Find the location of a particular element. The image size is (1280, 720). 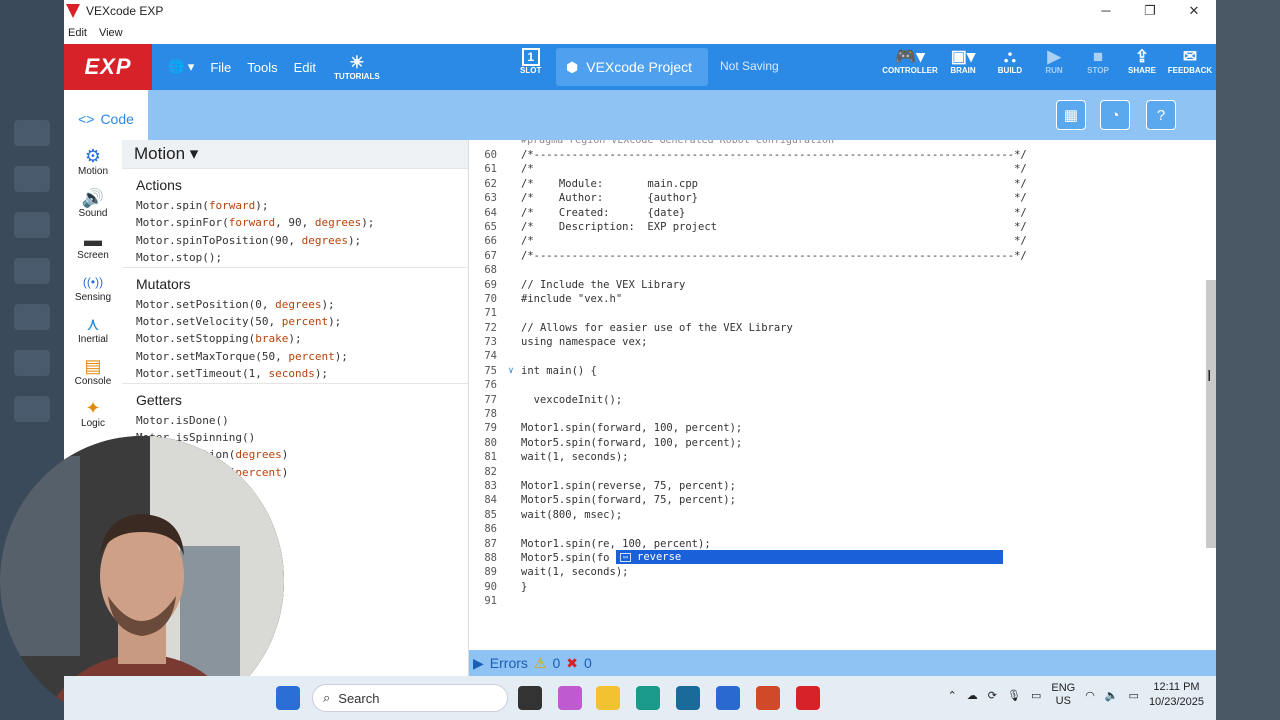

code-line: 76 is located at coordinates (842, 385).